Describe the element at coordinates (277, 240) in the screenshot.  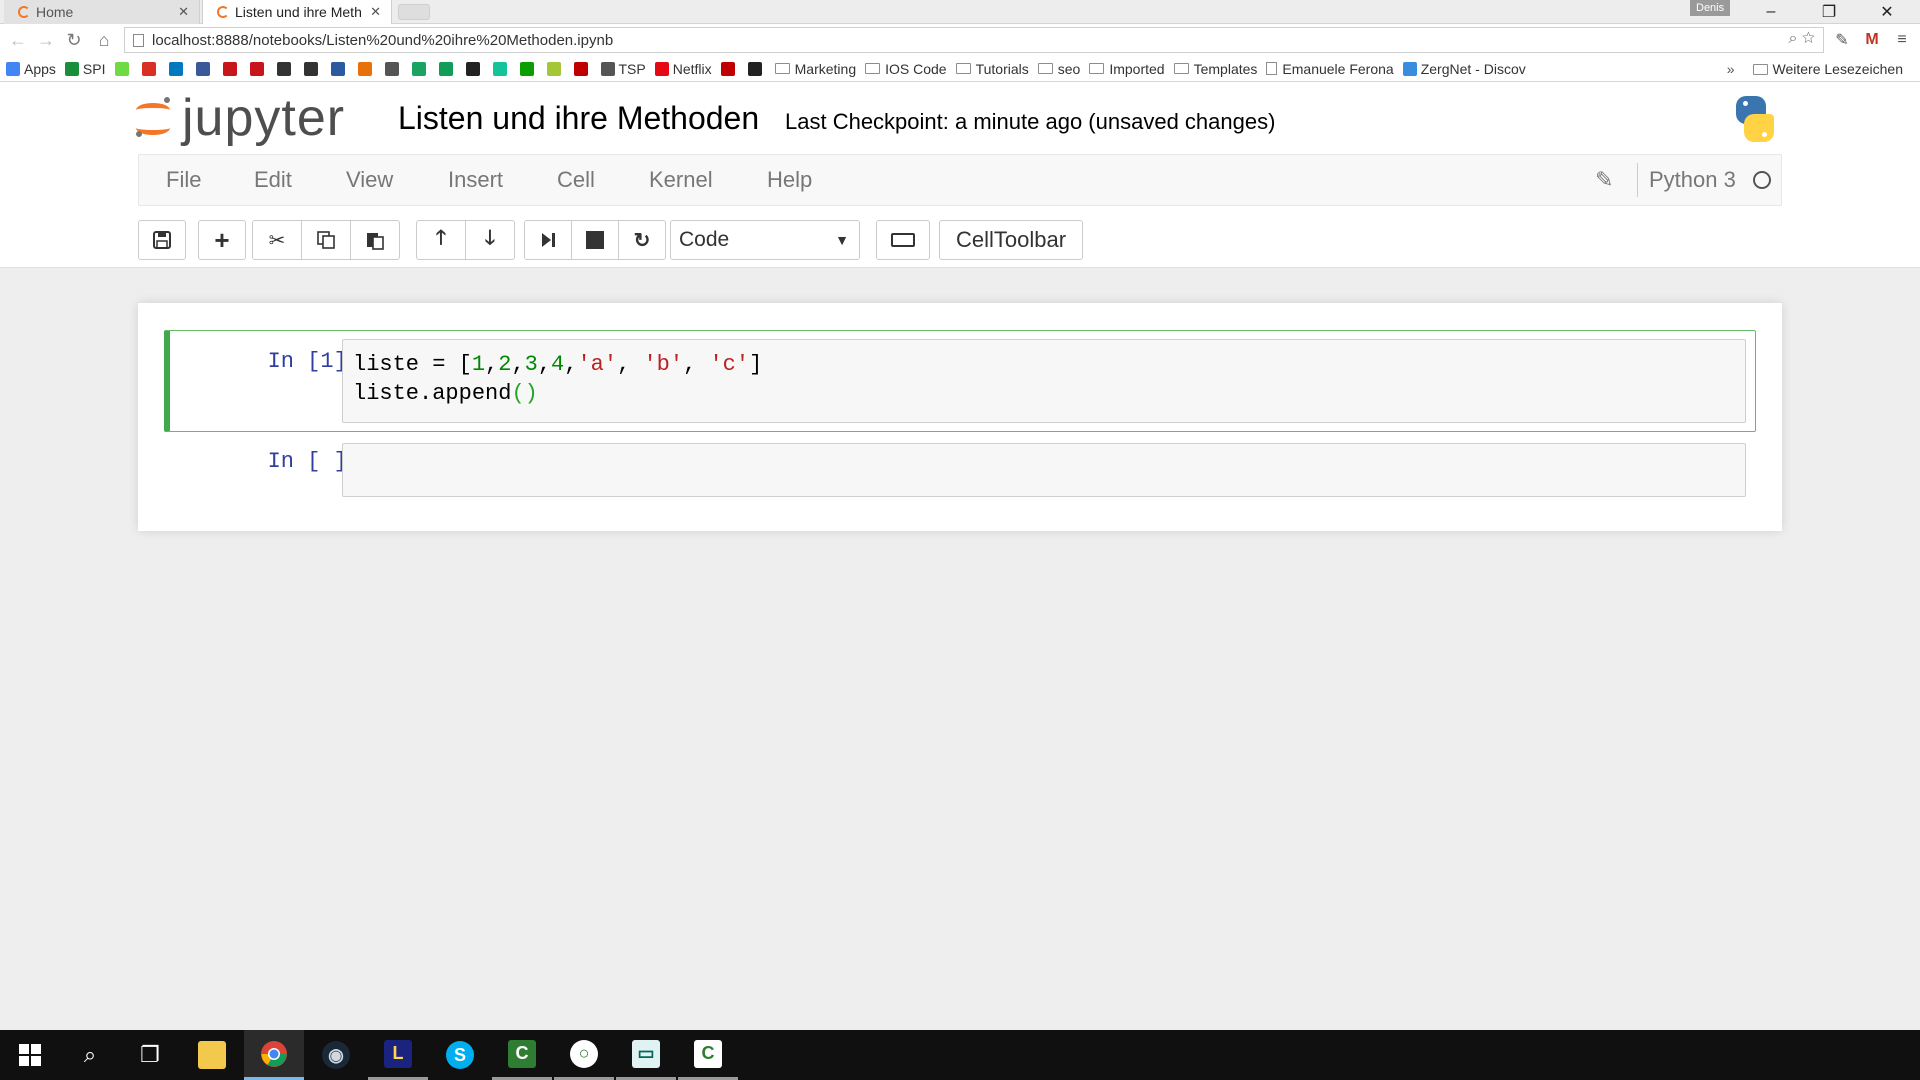
I see `cut-cells-button: ✂` at that location.